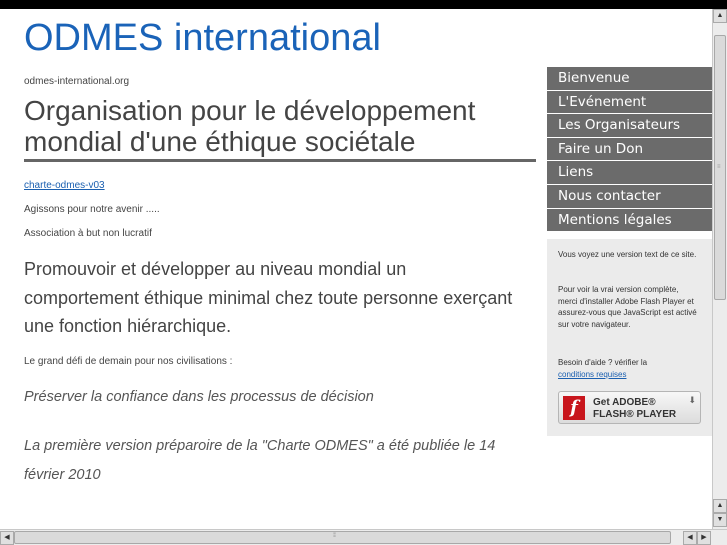 The width and height of the screenshot is (727, 545). I want to click on flash-button-line1: Get ADOBE®, so click(624, 402).